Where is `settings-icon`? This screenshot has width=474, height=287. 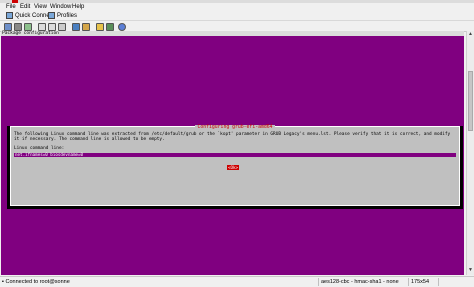
settings-icon is located at coordinates (86, 27).